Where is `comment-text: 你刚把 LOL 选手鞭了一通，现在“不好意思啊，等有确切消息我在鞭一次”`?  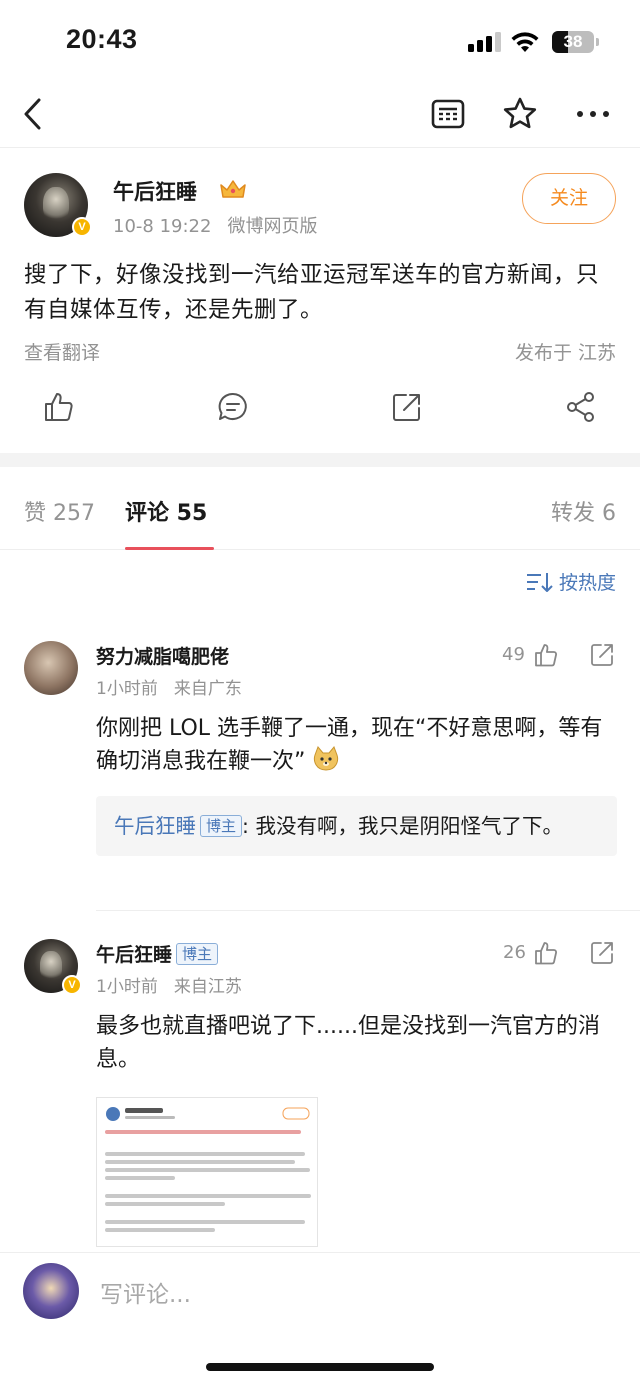
comment-text: 你刚把 LOL 选手鞭了一通，现在“不好意思啊，等有确切消息我在鞭一次” is located at coordinates (358, 745).